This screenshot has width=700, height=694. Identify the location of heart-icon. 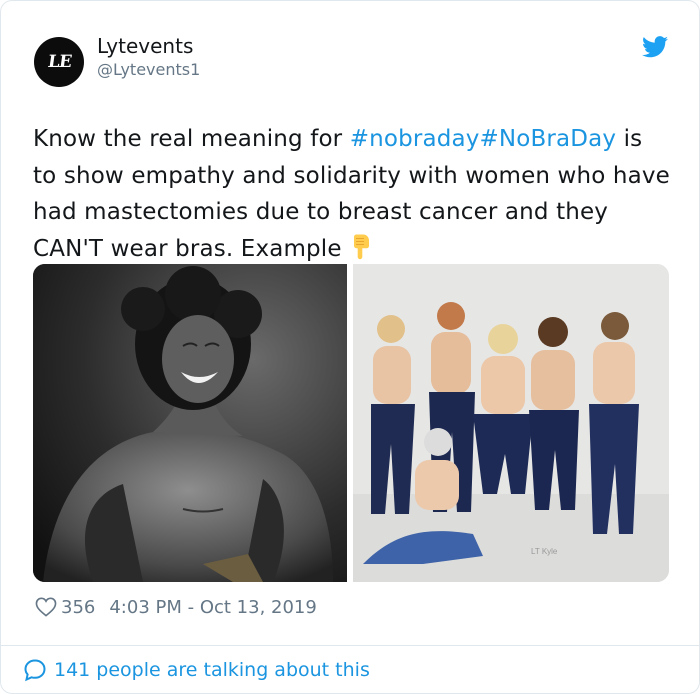
(46, 607).